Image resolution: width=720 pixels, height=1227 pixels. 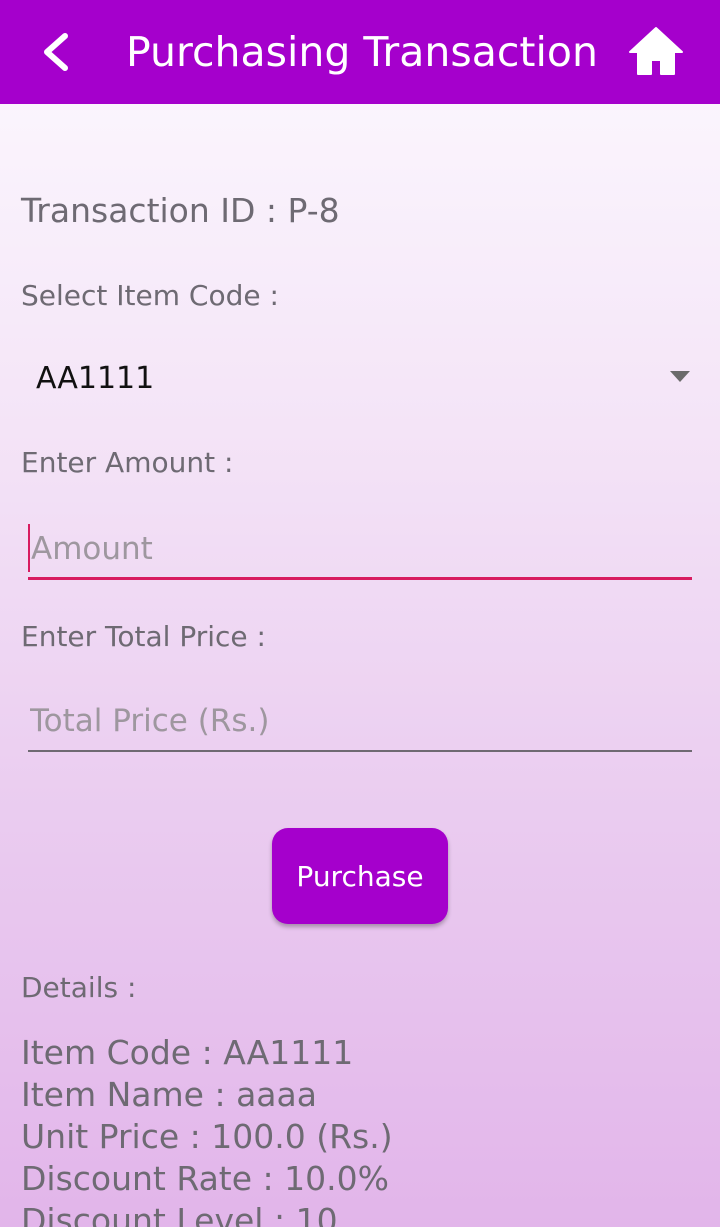 I want to click on transaction-id: Transaction ID : P-8, so click(x=180, y=210).